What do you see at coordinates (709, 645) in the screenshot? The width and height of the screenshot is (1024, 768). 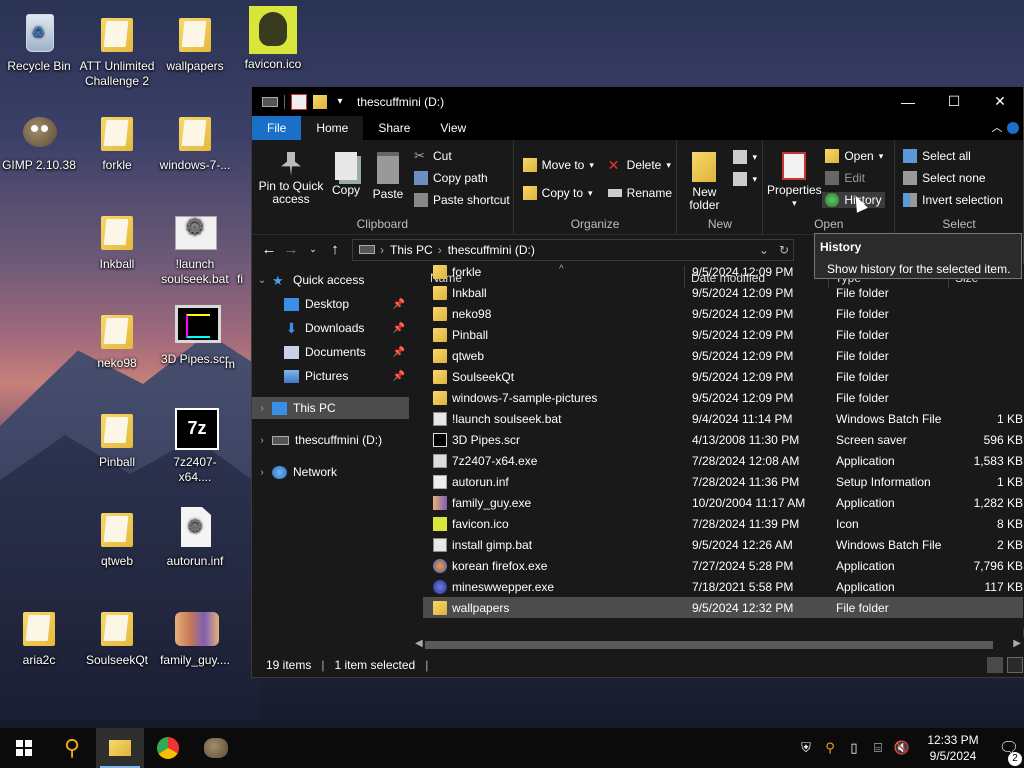 I see `scrollbar-thumb` at bounding box center [709, 645].